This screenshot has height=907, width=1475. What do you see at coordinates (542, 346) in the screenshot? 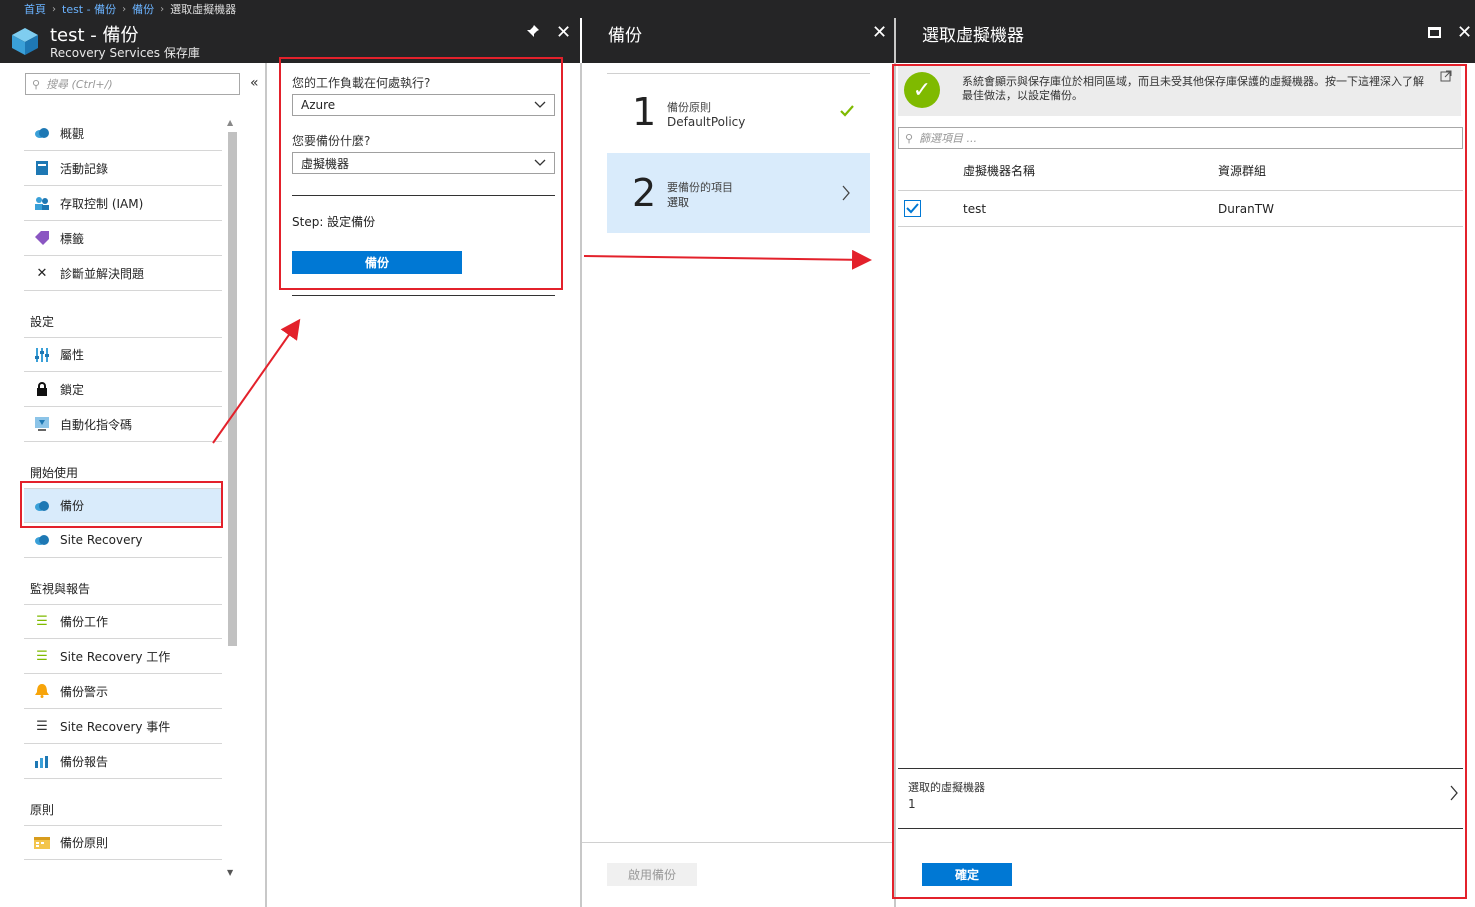
I see `annotation-arrows` at bounding box center [542, 346].